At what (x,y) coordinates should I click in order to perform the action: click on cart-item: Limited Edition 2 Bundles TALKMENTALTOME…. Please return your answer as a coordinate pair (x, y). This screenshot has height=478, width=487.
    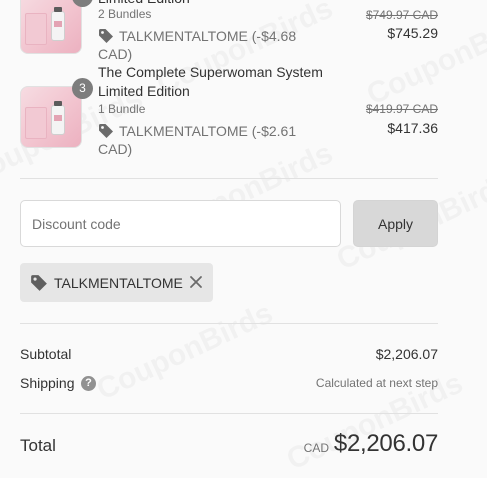
    Looking at the image, I should click on (229, 33).